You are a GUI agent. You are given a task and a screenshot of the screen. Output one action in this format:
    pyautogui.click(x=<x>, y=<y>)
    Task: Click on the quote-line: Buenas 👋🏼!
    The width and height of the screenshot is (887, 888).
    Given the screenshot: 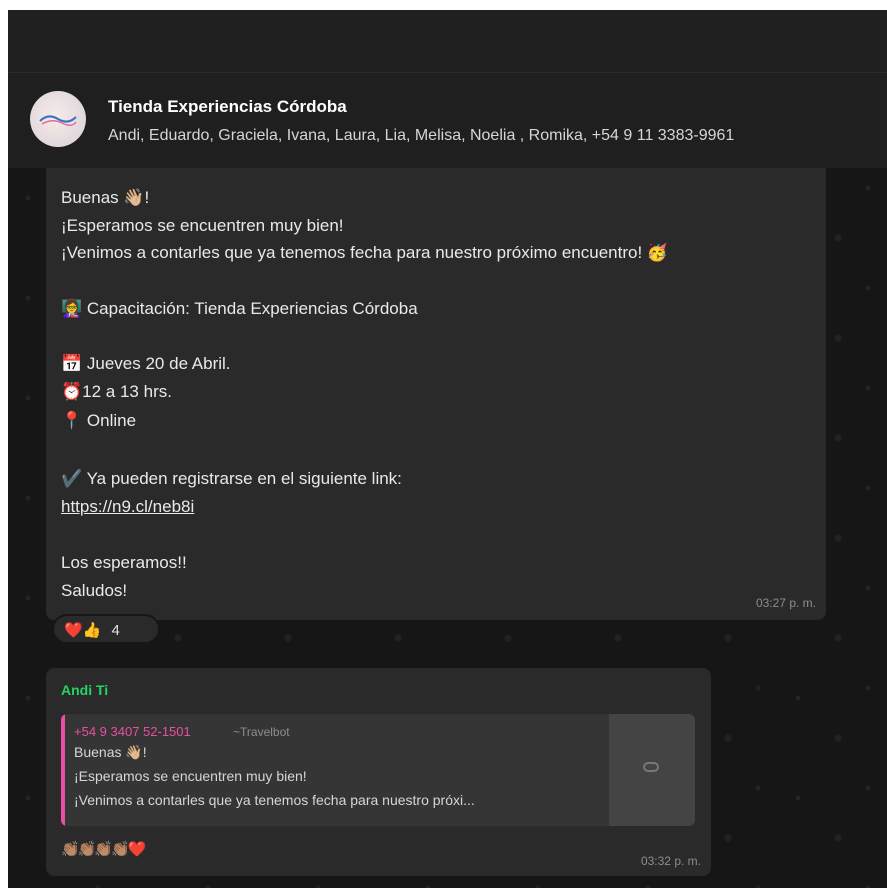 What is the action you would take?
    pyautogui.click(x=110, y=752)
    